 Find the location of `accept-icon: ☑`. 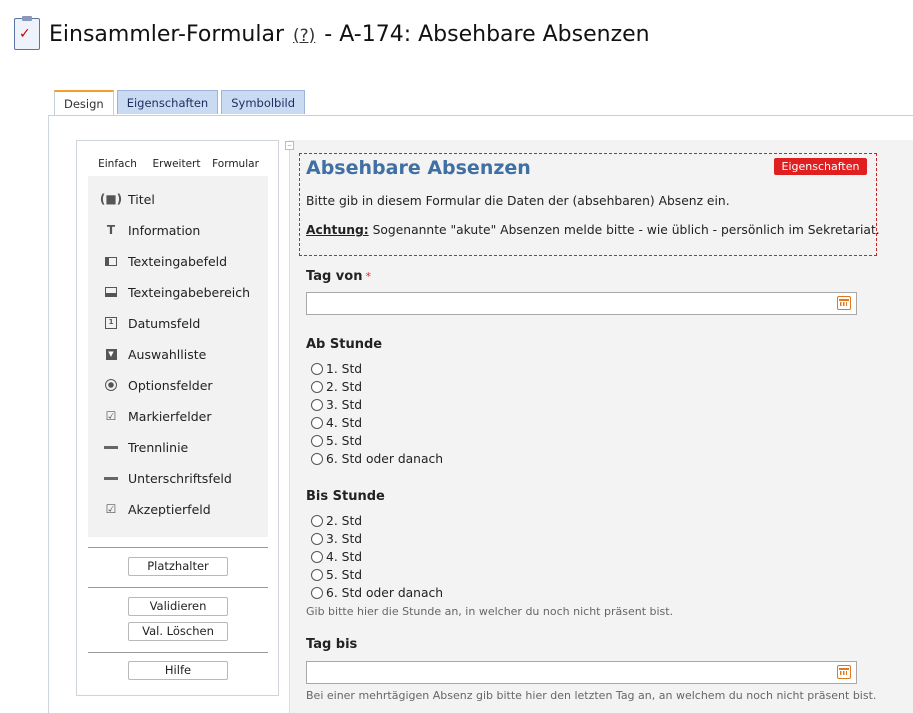

accept-icon: ☑ is located at coordinates (111, 509).